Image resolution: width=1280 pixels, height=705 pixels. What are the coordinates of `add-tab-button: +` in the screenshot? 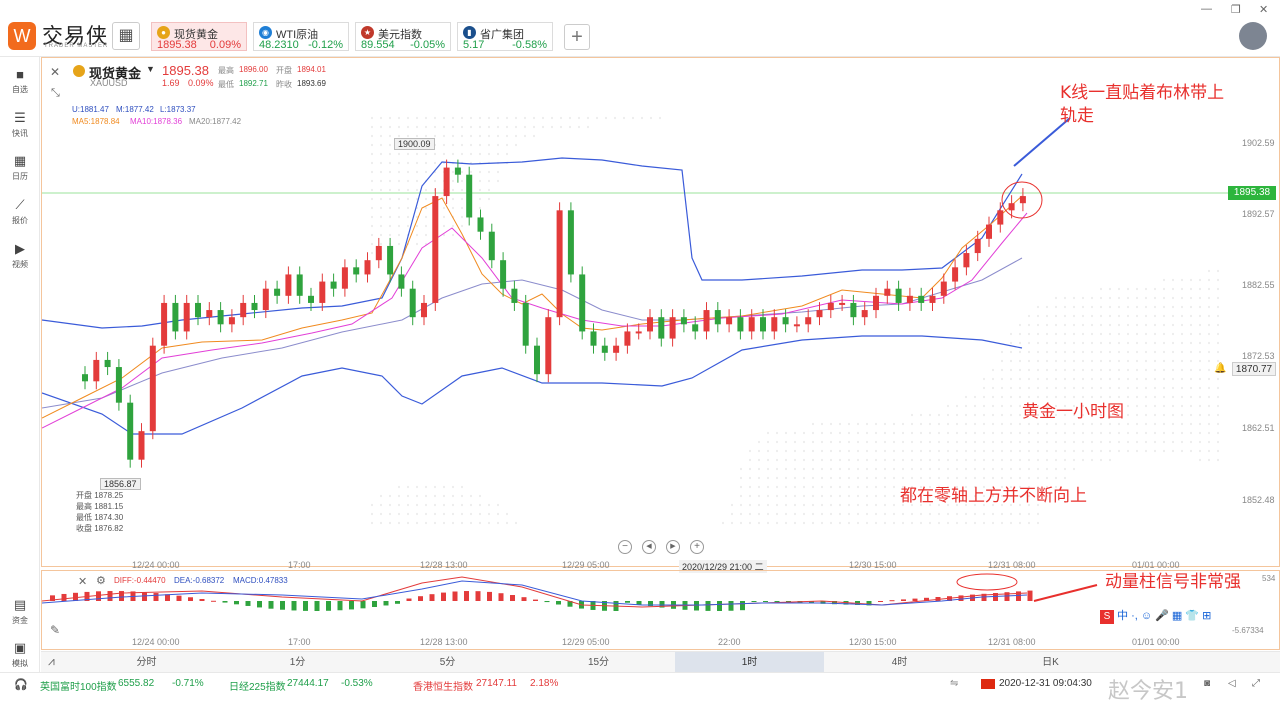 It's located at (577, 37).